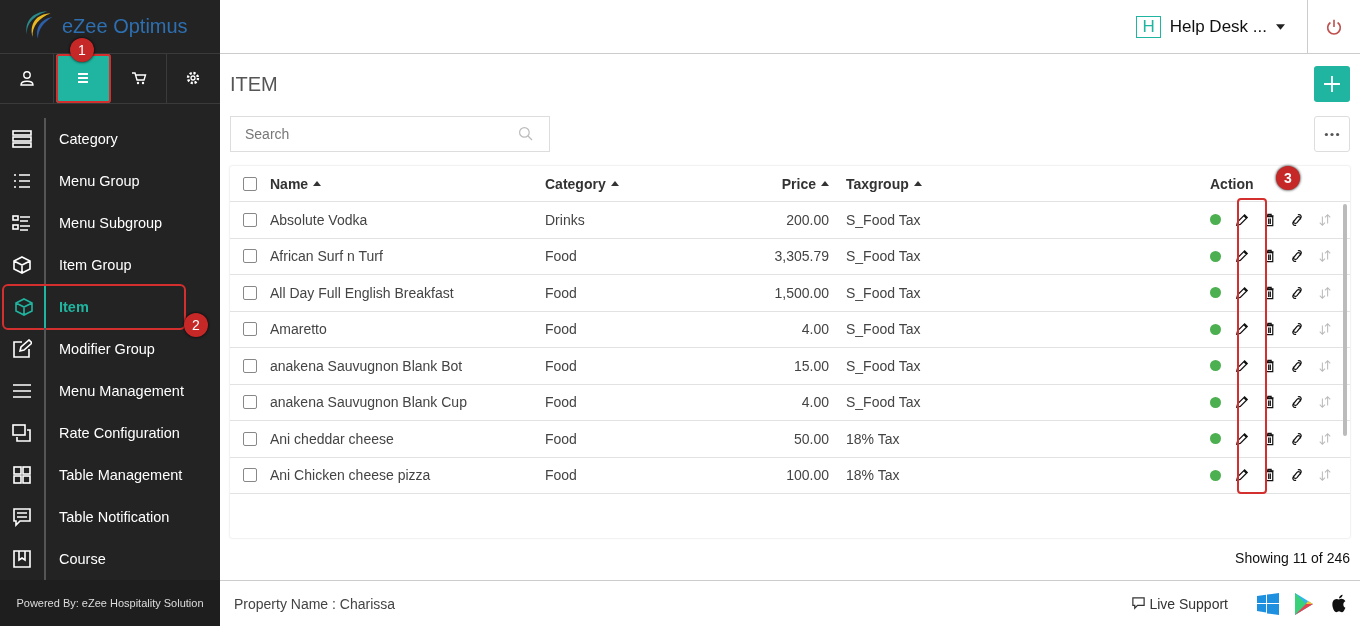 The width and height of the screenshot is (1360, 626). Describe the element at coordinates (807, 219) in the screenshot. I see `table-cell-text: 200.00` at that location.